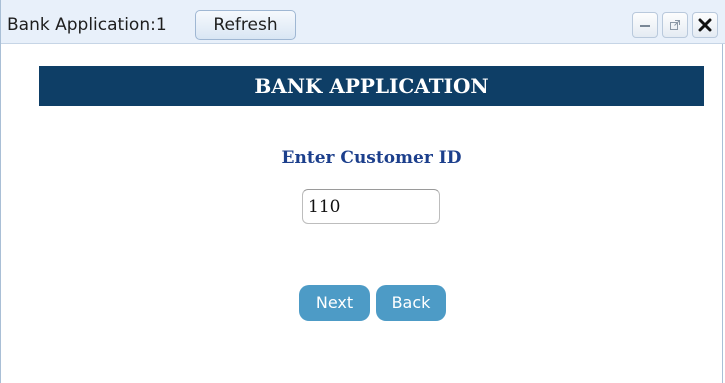 The image size is (725, 383). I want to click on next-button: Next, so click(334, 303).